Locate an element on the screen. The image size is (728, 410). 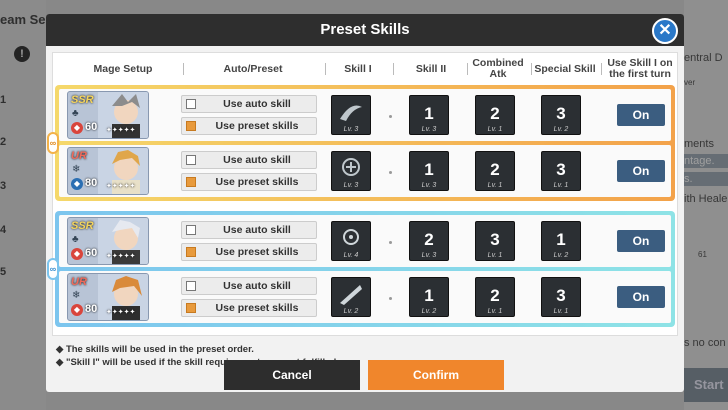
skill-1-slot: Lv. 4 is located at coordinates (351, 241).